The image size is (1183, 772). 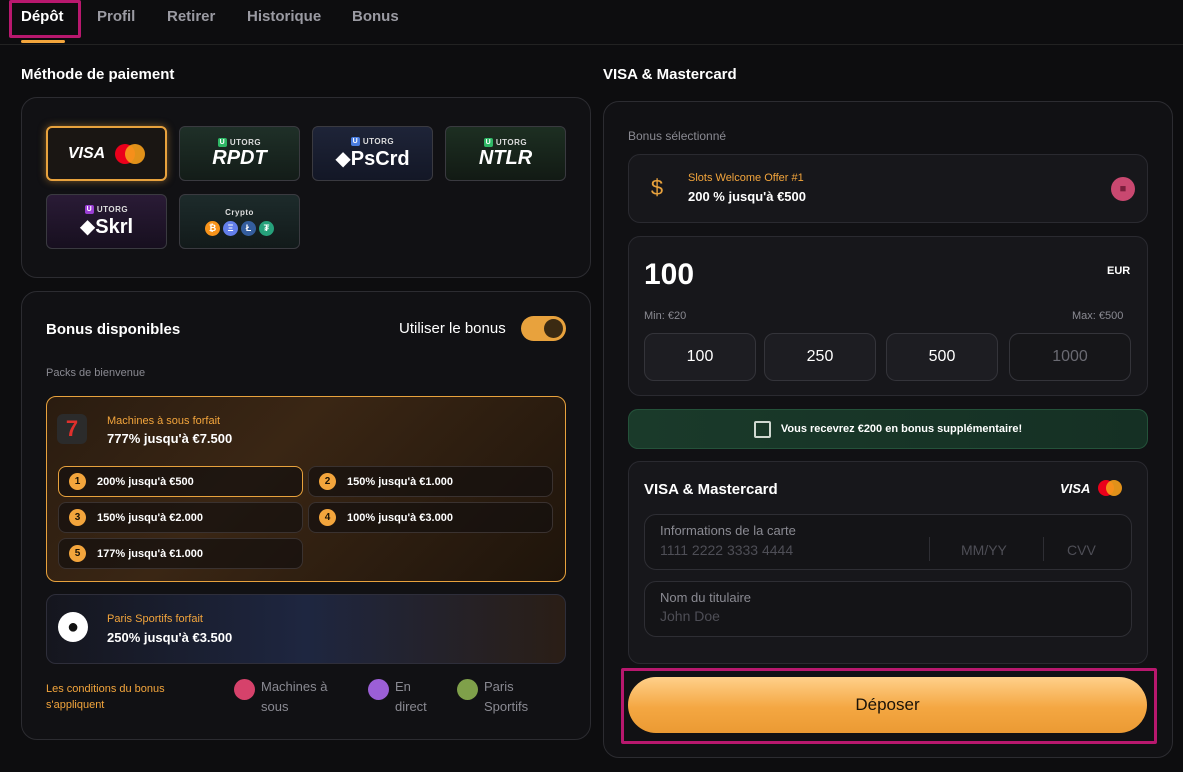 What do you see at coordinates (306, 629) in the screenshot?
I see `sports-offer-card` at bounding box center [306, 629].